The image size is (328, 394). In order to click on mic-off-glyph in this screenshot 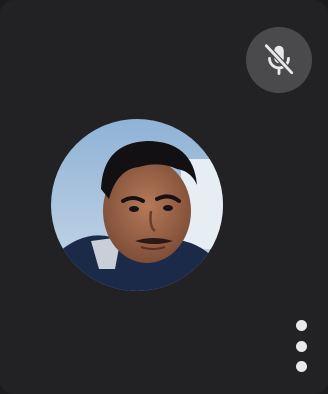, I will do `click(279, 59)`.